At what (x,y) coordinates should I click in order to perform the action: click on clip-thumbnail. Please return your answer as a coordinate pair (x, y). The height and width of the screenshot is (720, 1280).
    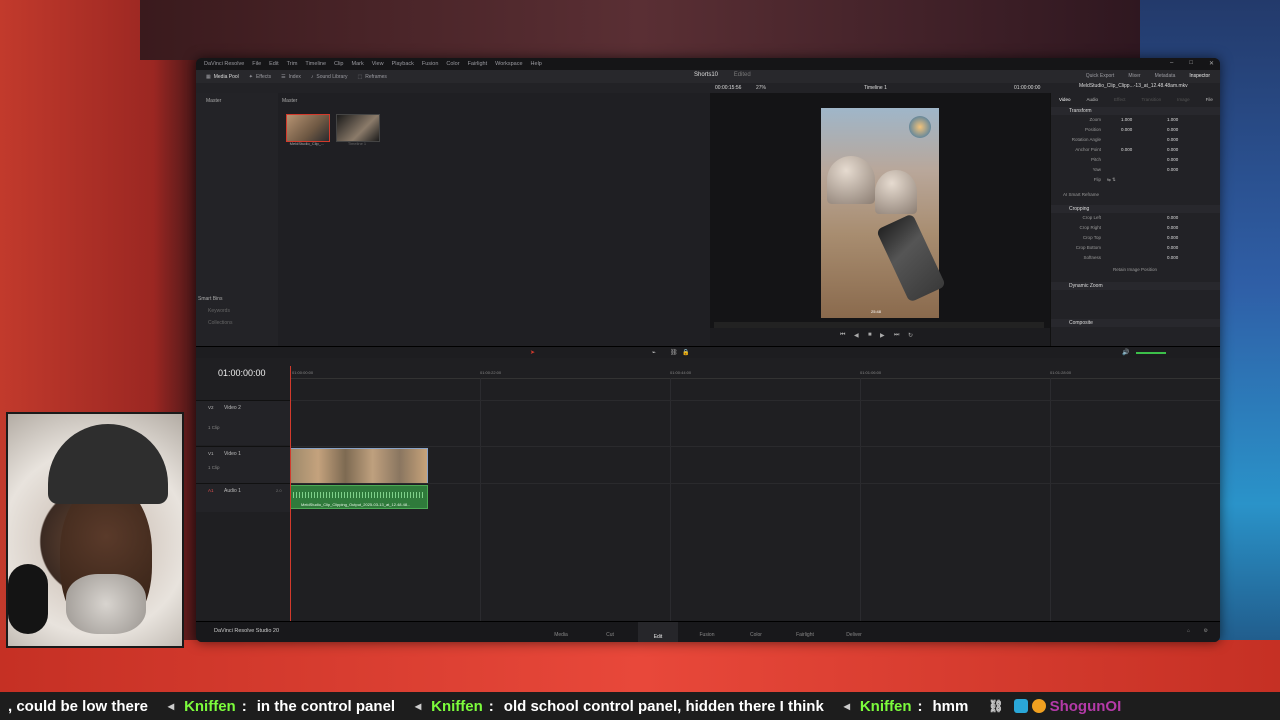
    Looking at the image, I should click on (308, 128).